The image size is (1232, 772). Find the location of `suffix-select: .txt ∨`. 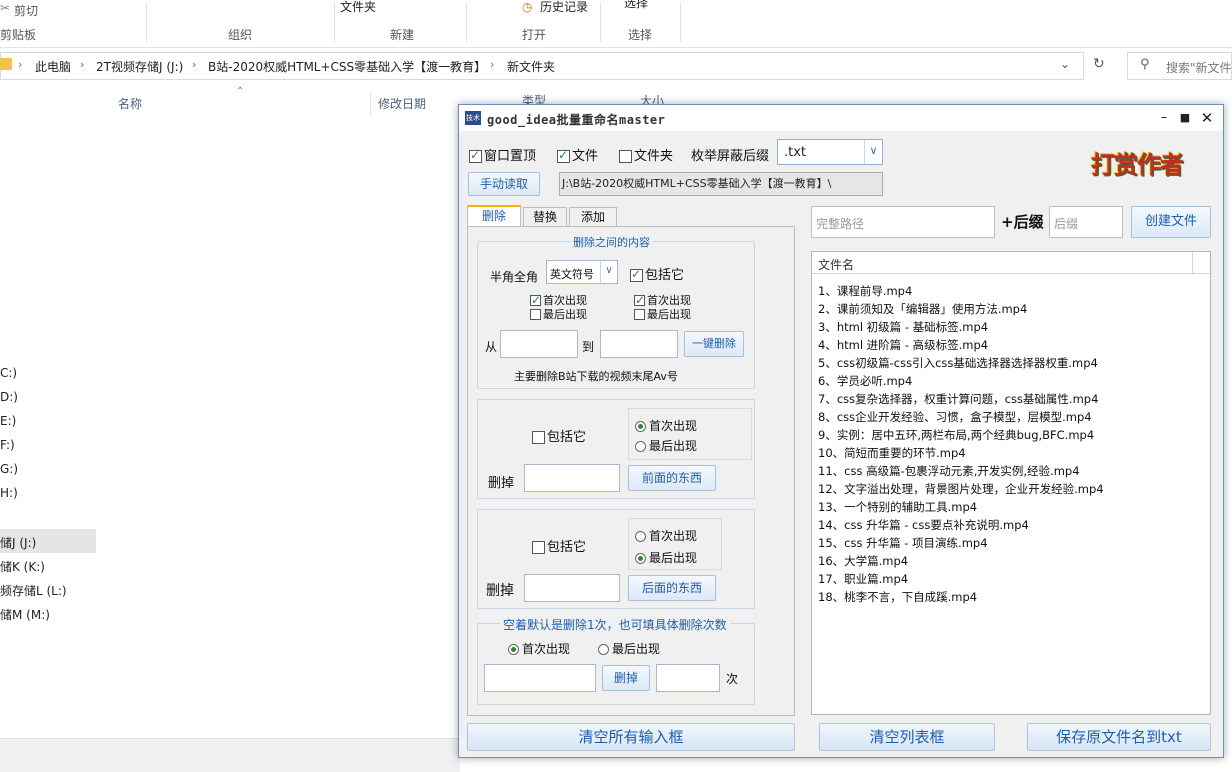

suffix-select: .txt ∨ is located at coordinates (830, 152).